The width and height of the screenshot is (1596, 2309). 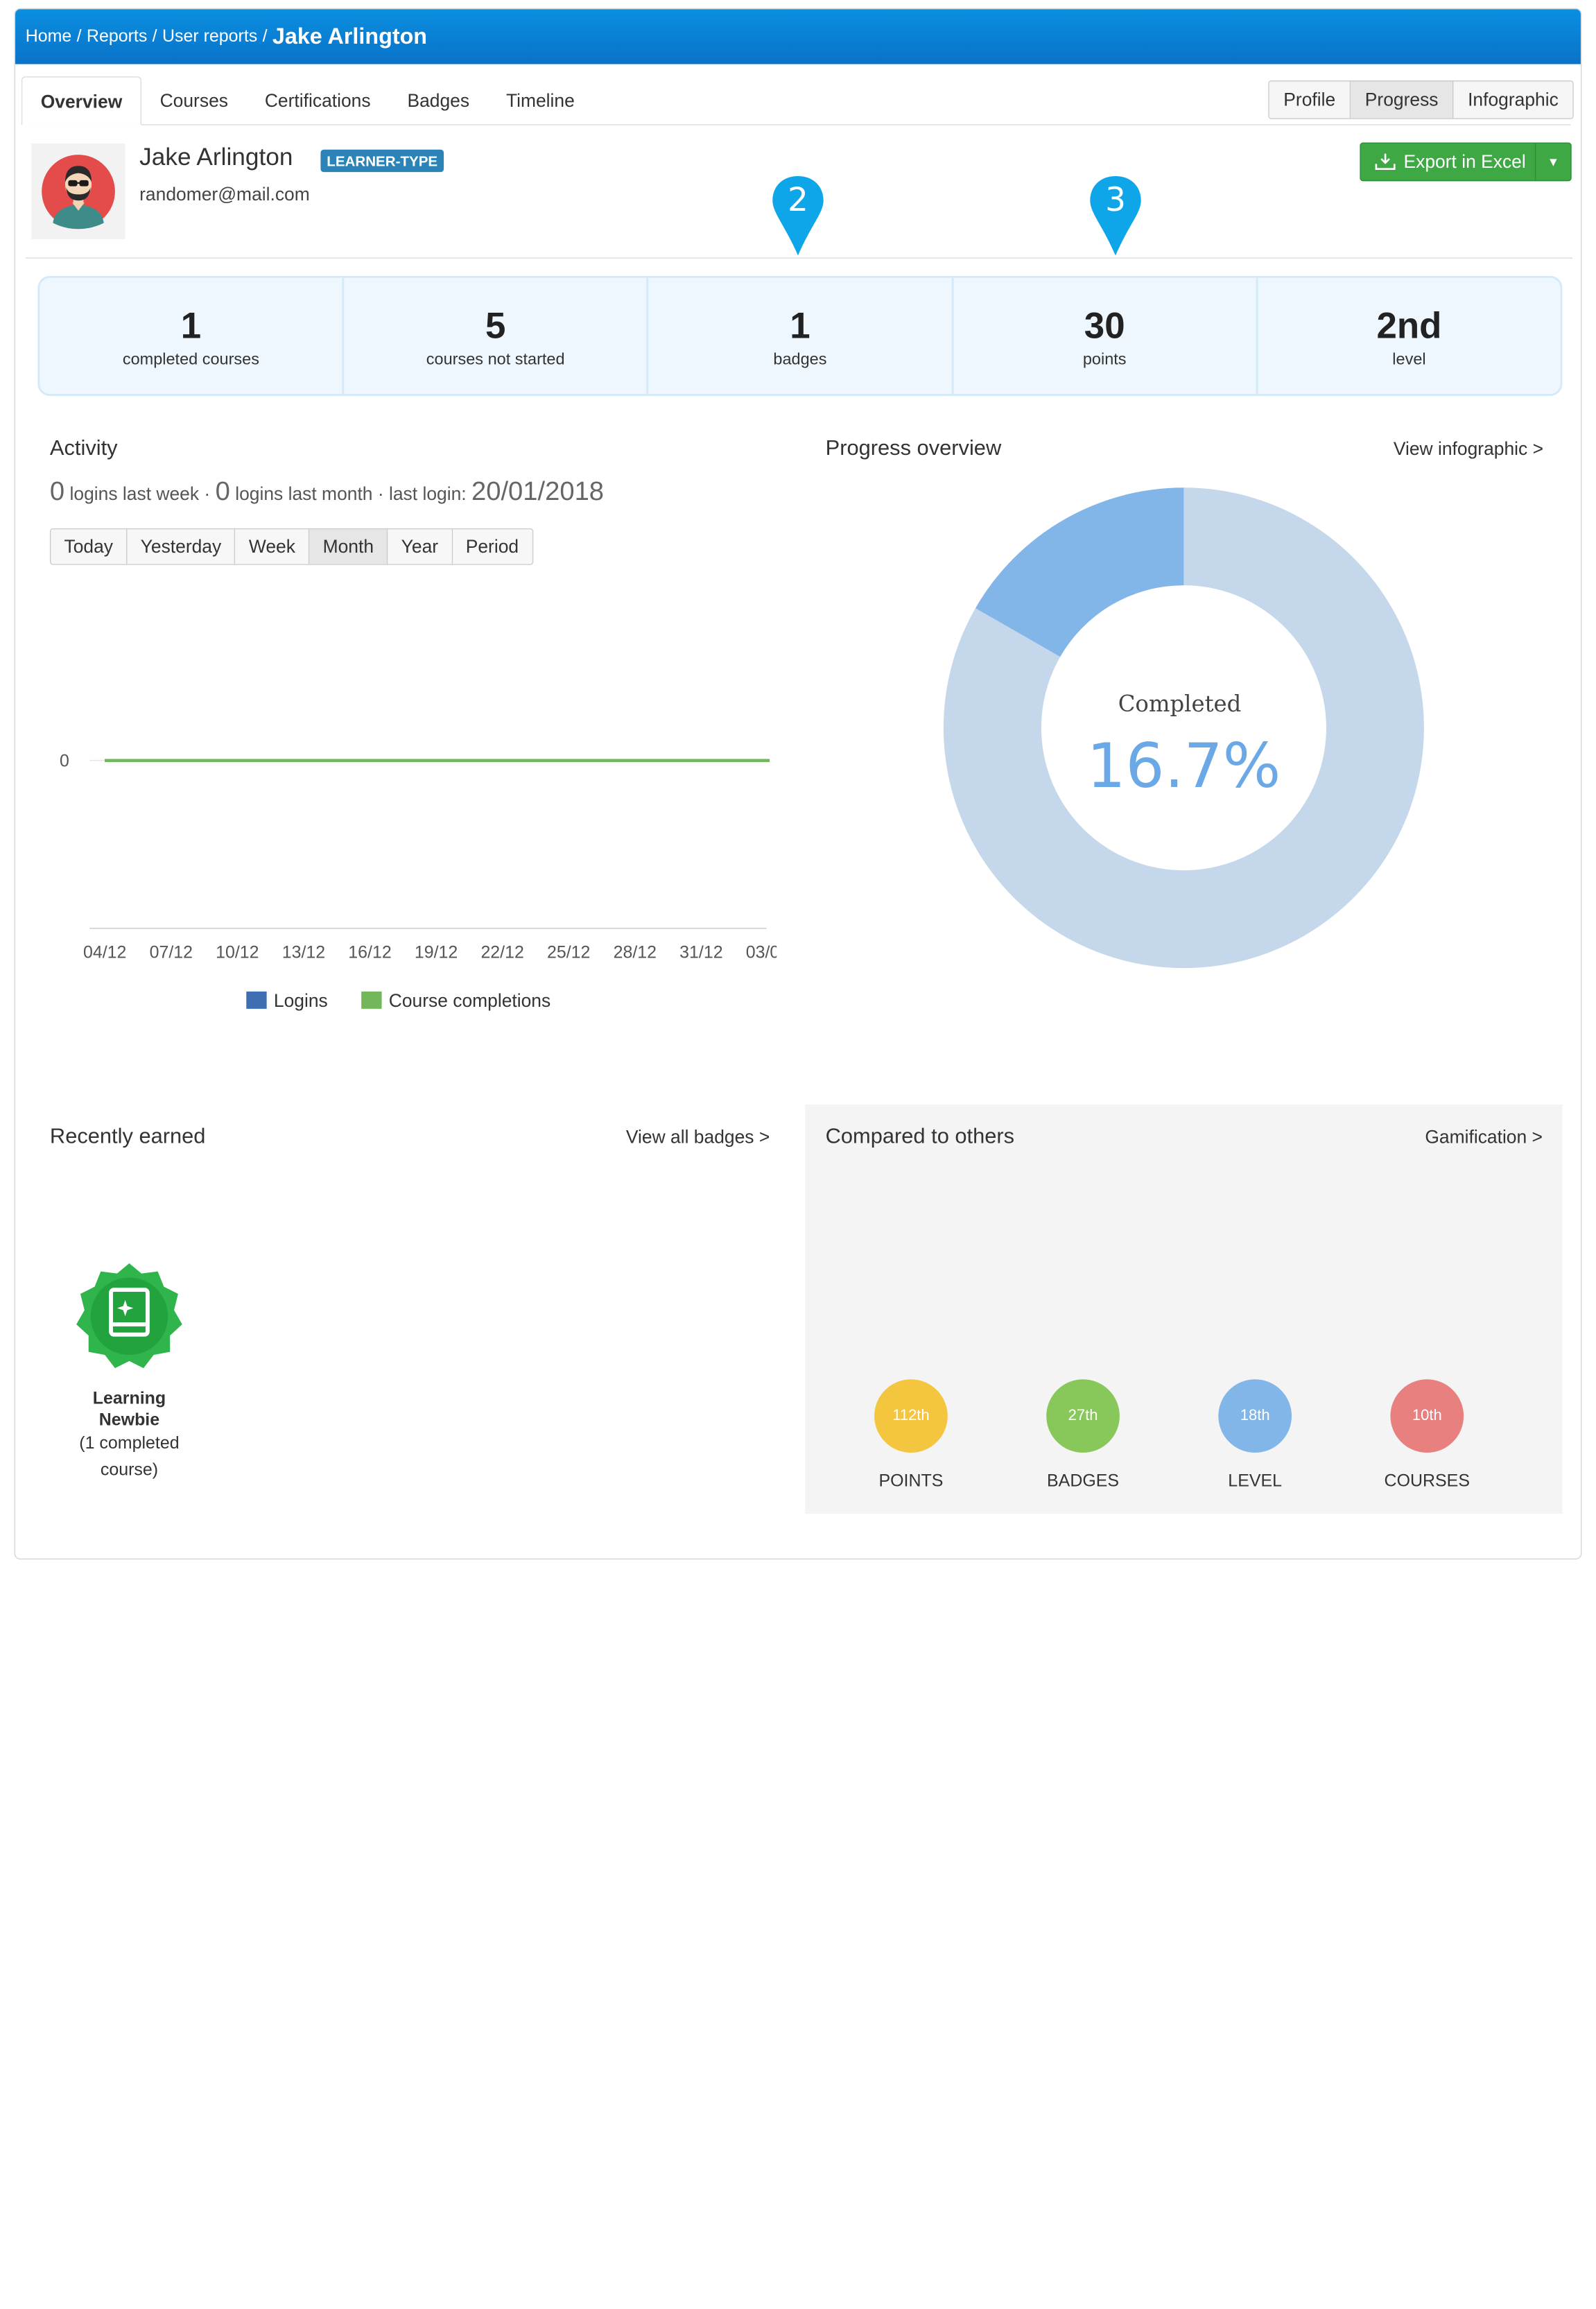 I want to click on badge-learning-newbie: Learning Newbie (1 completed course), so click(x=129, y=1371).